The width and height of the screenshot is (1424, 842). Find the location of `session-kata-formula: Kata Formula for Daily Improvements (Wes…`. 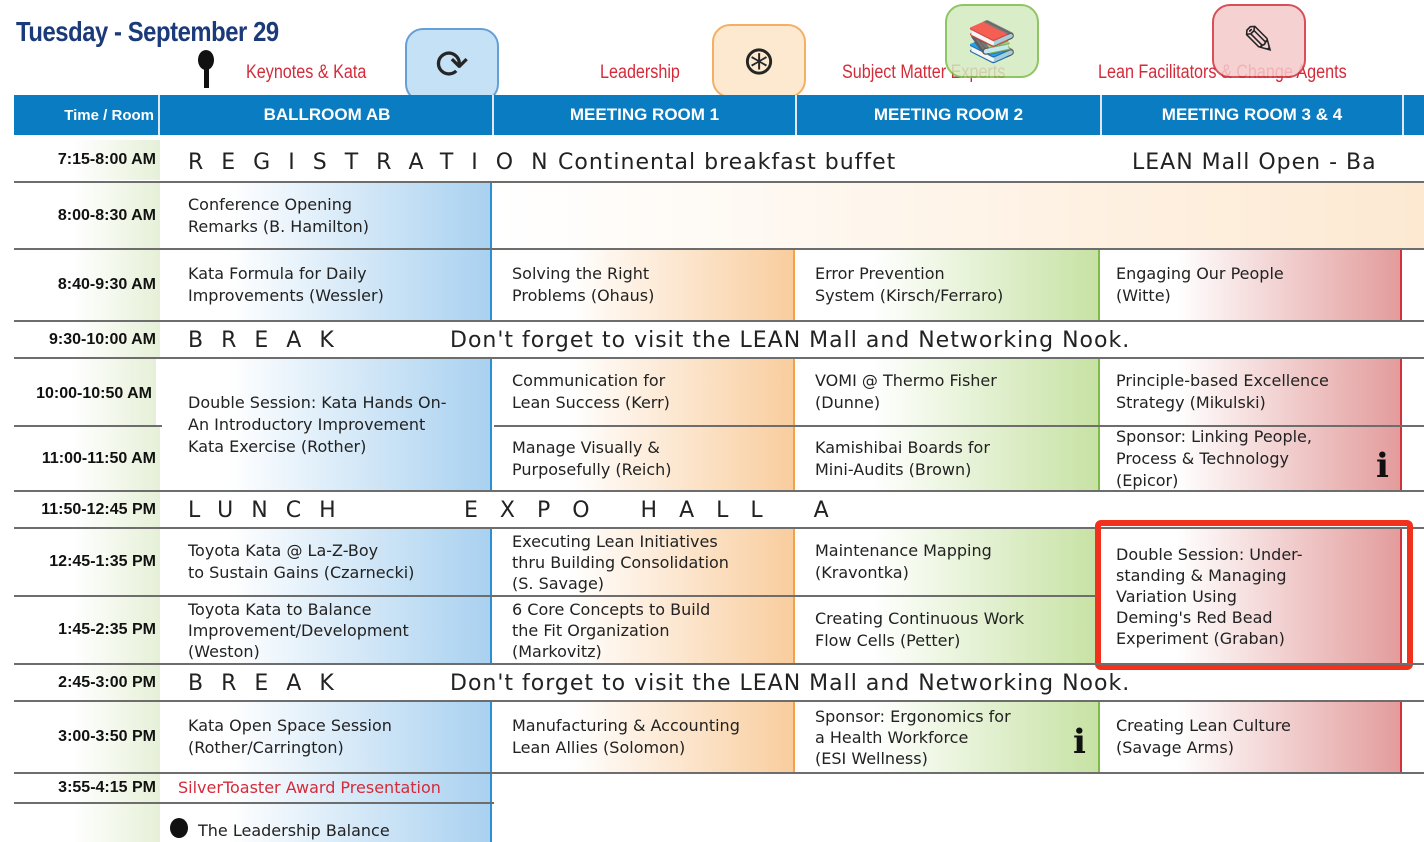

session-kata-formula: Kata Formula for Daily Improvements (Wes… is located at coordinates (327, 285).